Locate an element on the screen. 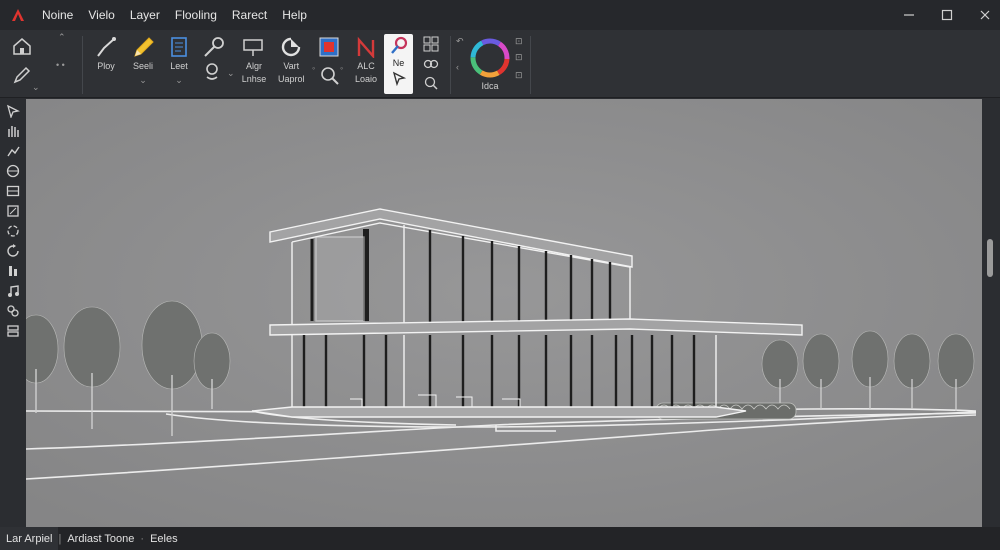 This screenshot has height=550, width=1000. cursor-arrow-icon is located at coordinates (399, 78).